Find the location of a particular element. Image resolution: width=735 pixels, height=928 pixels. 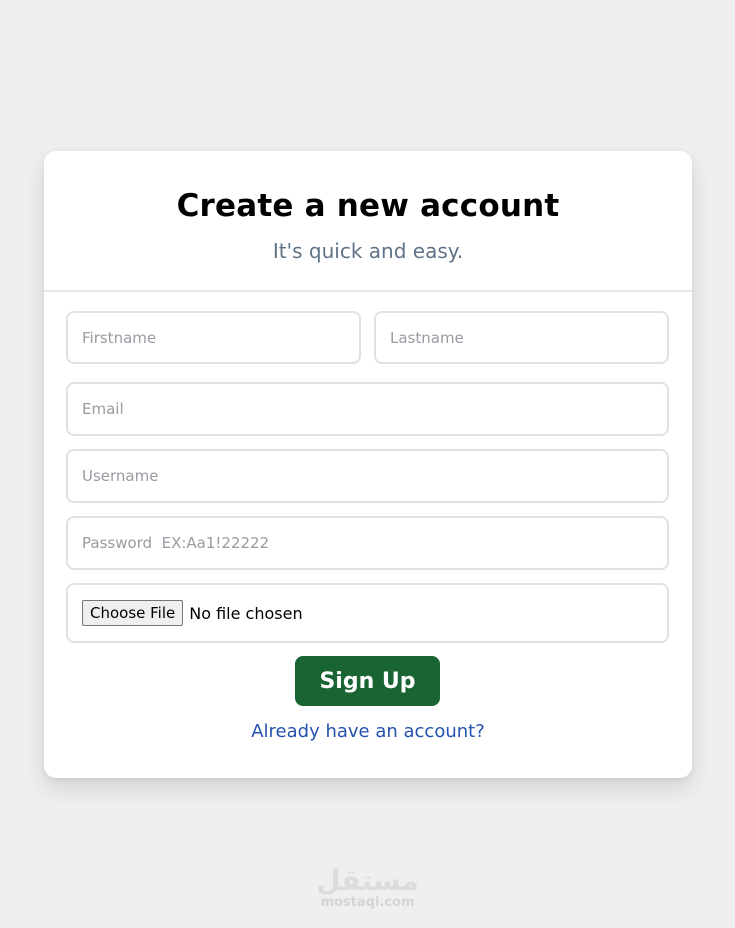

email-input is located at coordinates (367, 409).